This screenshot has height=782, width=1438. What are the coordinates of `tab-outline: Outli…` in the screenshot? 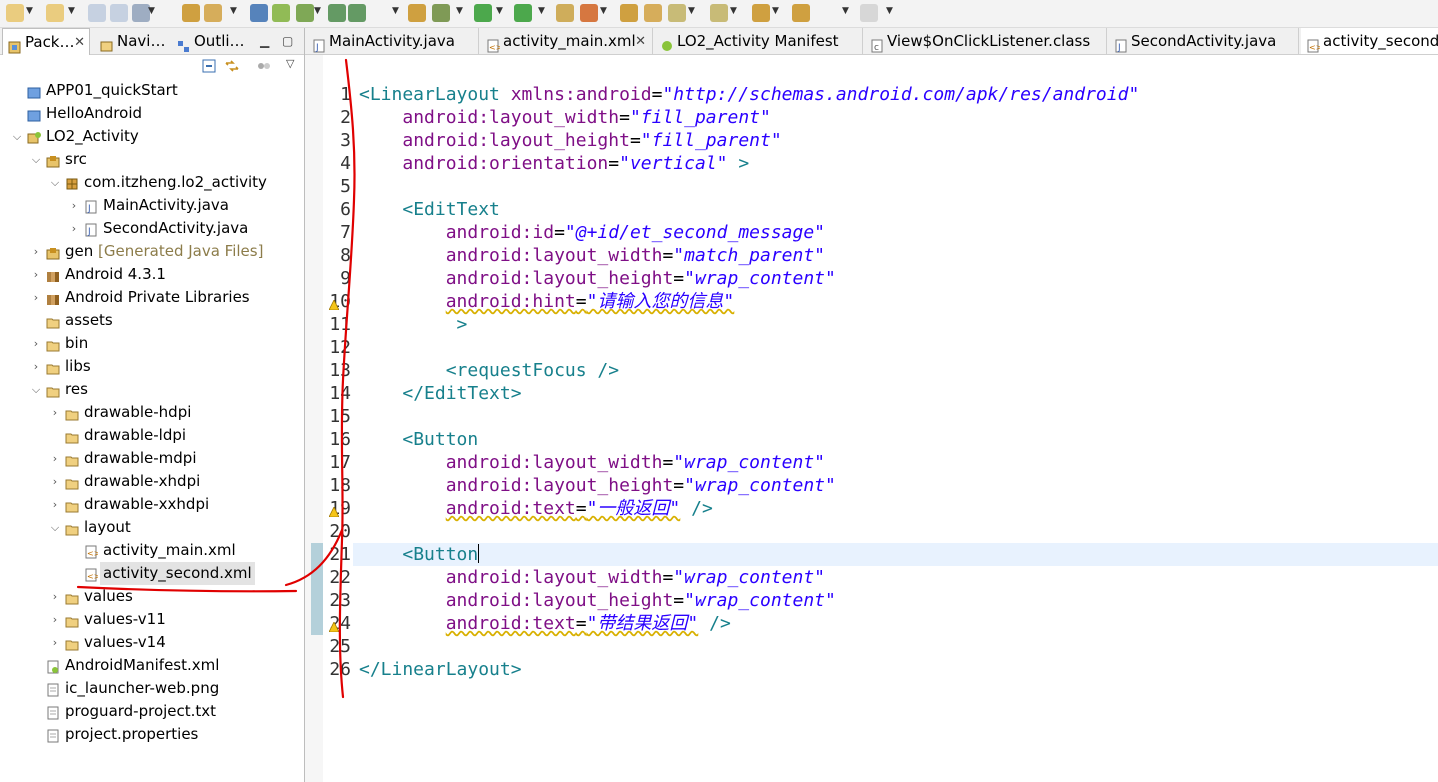 It's located at (210, 41).